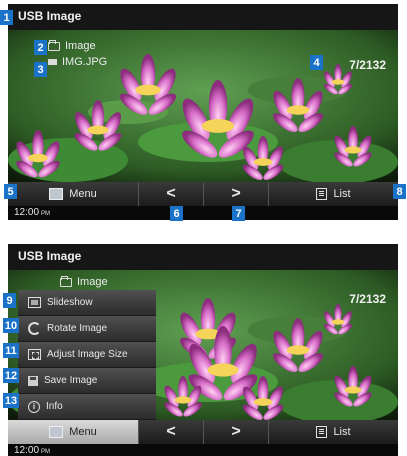 This screenshot has height=456, width=407. I want to click on file-icon, so click(52, 62).